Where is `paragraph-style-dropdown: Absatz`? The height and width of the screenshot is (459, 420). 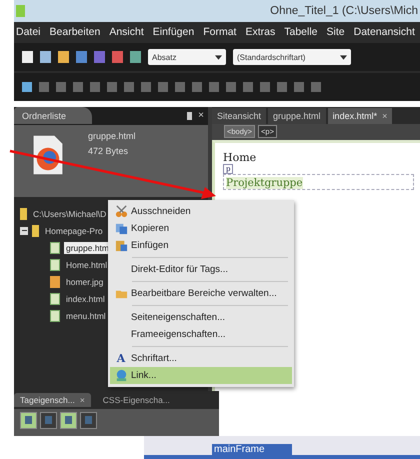
paragraph-style-dropdown: Absatz is located at coordinates (187, 57).